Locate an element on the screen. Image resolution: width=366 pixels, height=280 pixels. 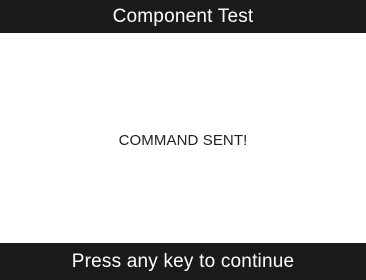
continue-prompt-bar: Press any key to continue is located at coordinates (183, 261).